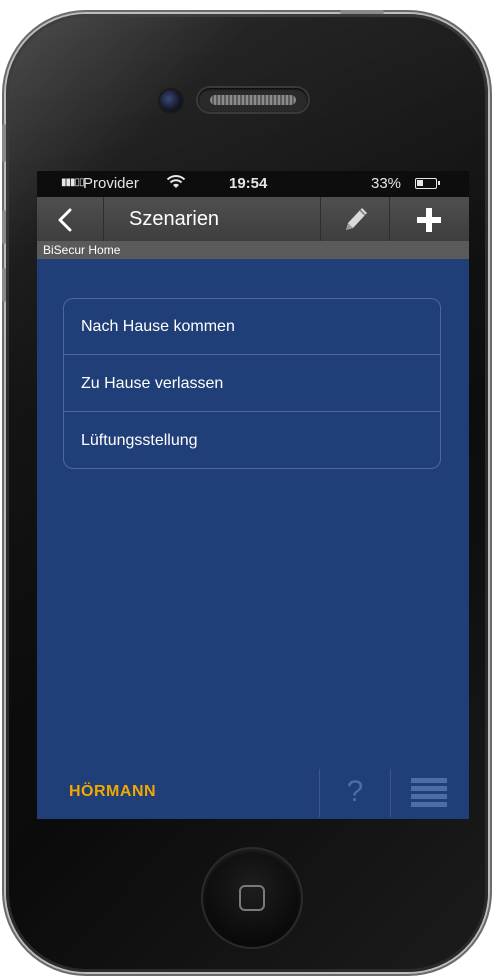  What do you see at coordinates (253, 792) in the screenshot?
I see `footer-bar: HÖRMANN ?` at bounding box center [253, 792].